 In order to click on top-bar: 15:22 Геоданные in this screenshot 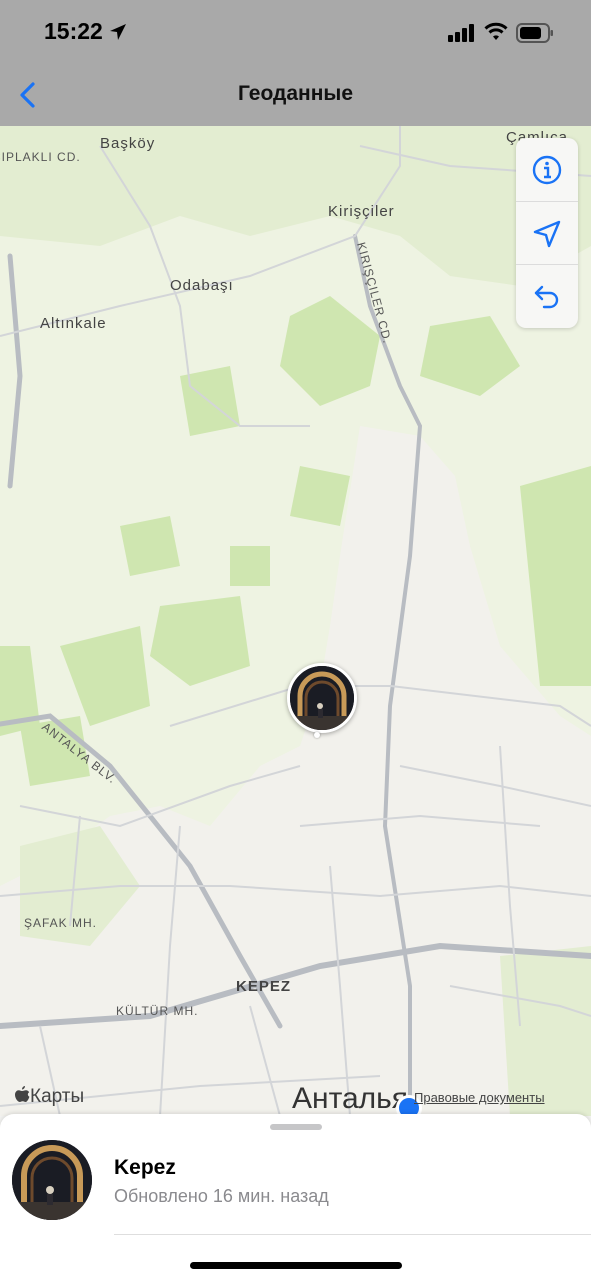, I will do `click(295, 63)`.